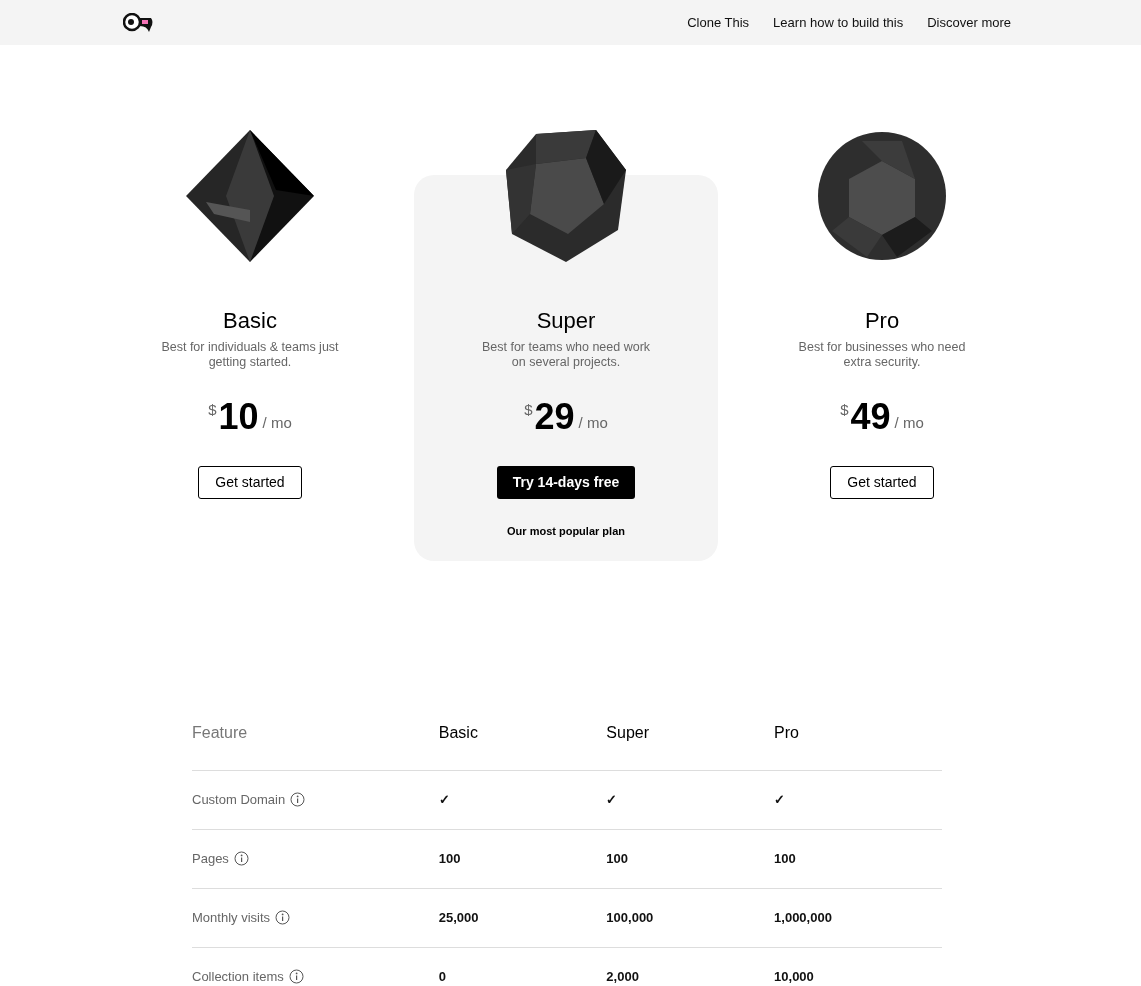 This screenshot has width=1141, height=986. I want to click on plan-name: Basic, so click(250, 321).